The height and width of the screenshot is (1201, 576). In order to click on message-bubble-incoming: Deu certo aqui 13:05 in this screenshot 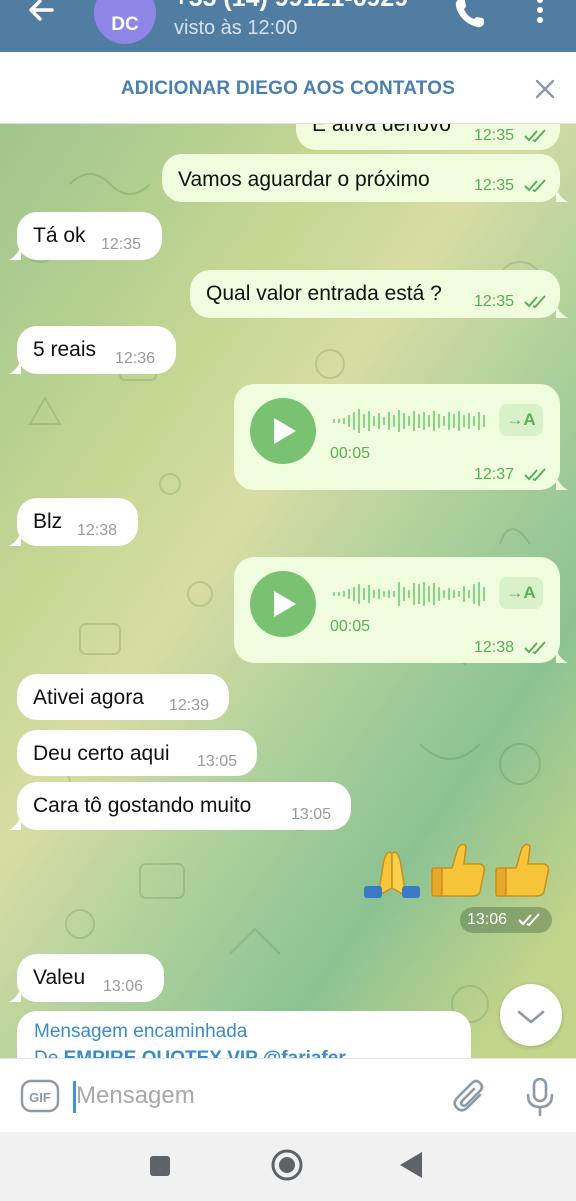, I will do `click(137, 753)`.